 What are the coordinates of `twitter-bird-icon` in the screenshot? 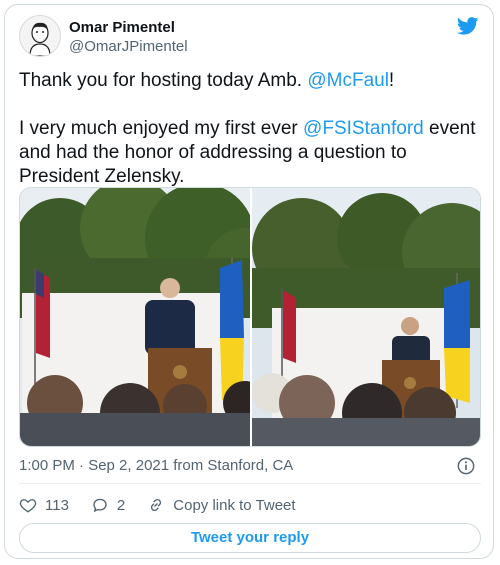 It's located at (468, 26).